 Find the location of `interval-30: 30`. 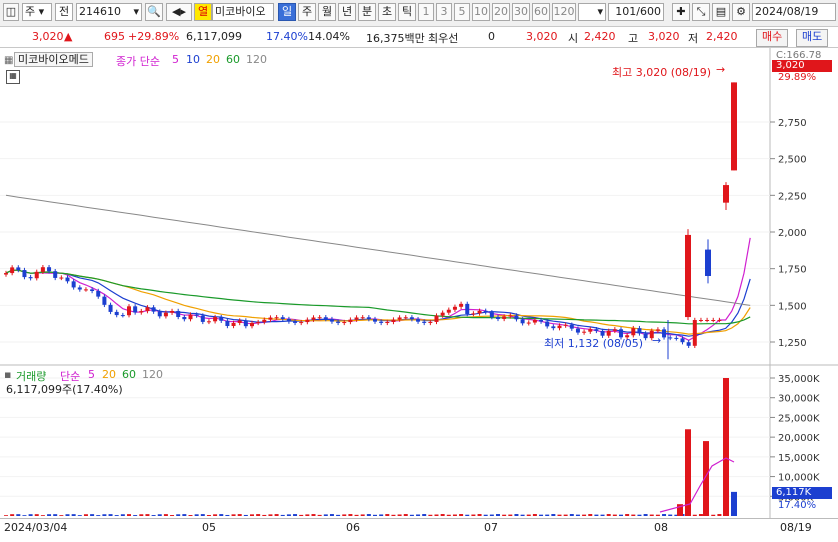

interval-30: 30 is located at coordinates (521, 12).